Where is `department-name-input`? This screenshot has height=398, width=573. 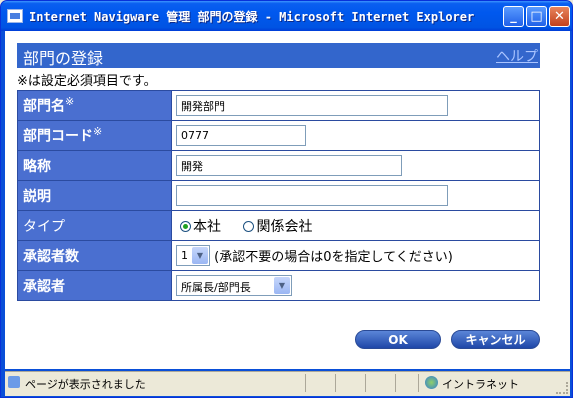 department-name-input is located at coordinates (312, 105).